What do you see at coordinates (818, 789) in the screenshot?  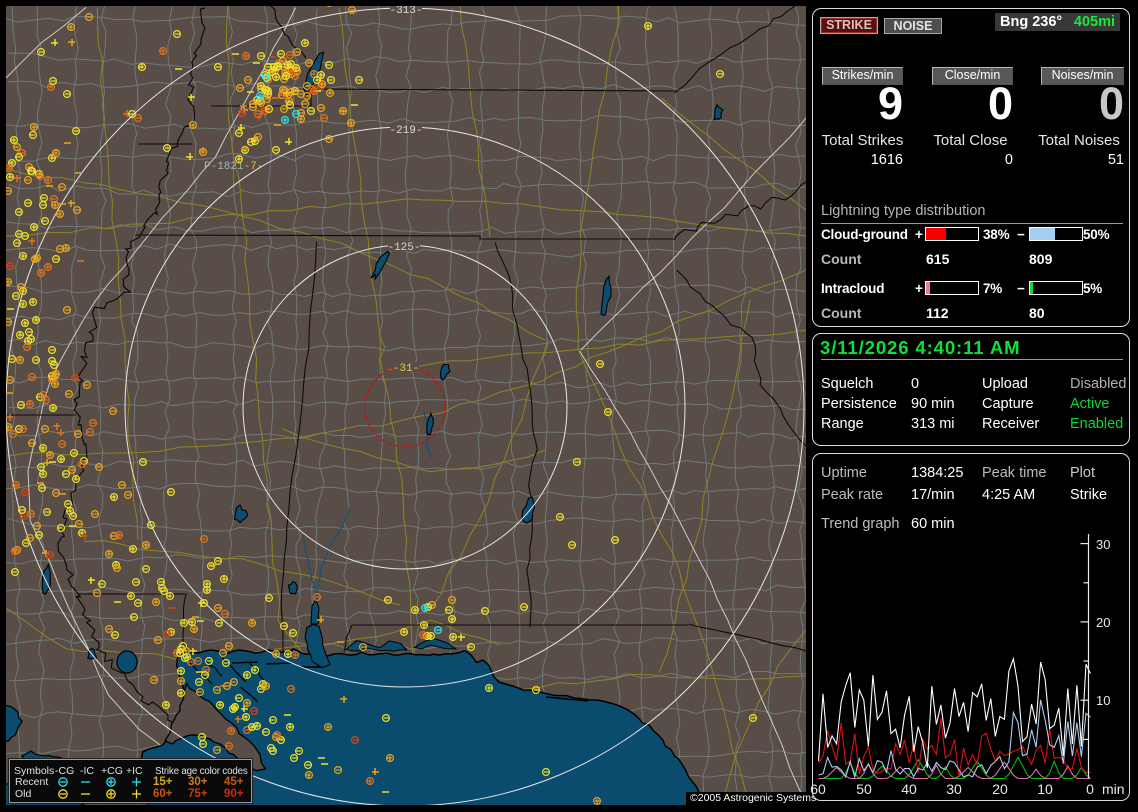 I see `svg-text: 60` at bounding box center [818, 789].